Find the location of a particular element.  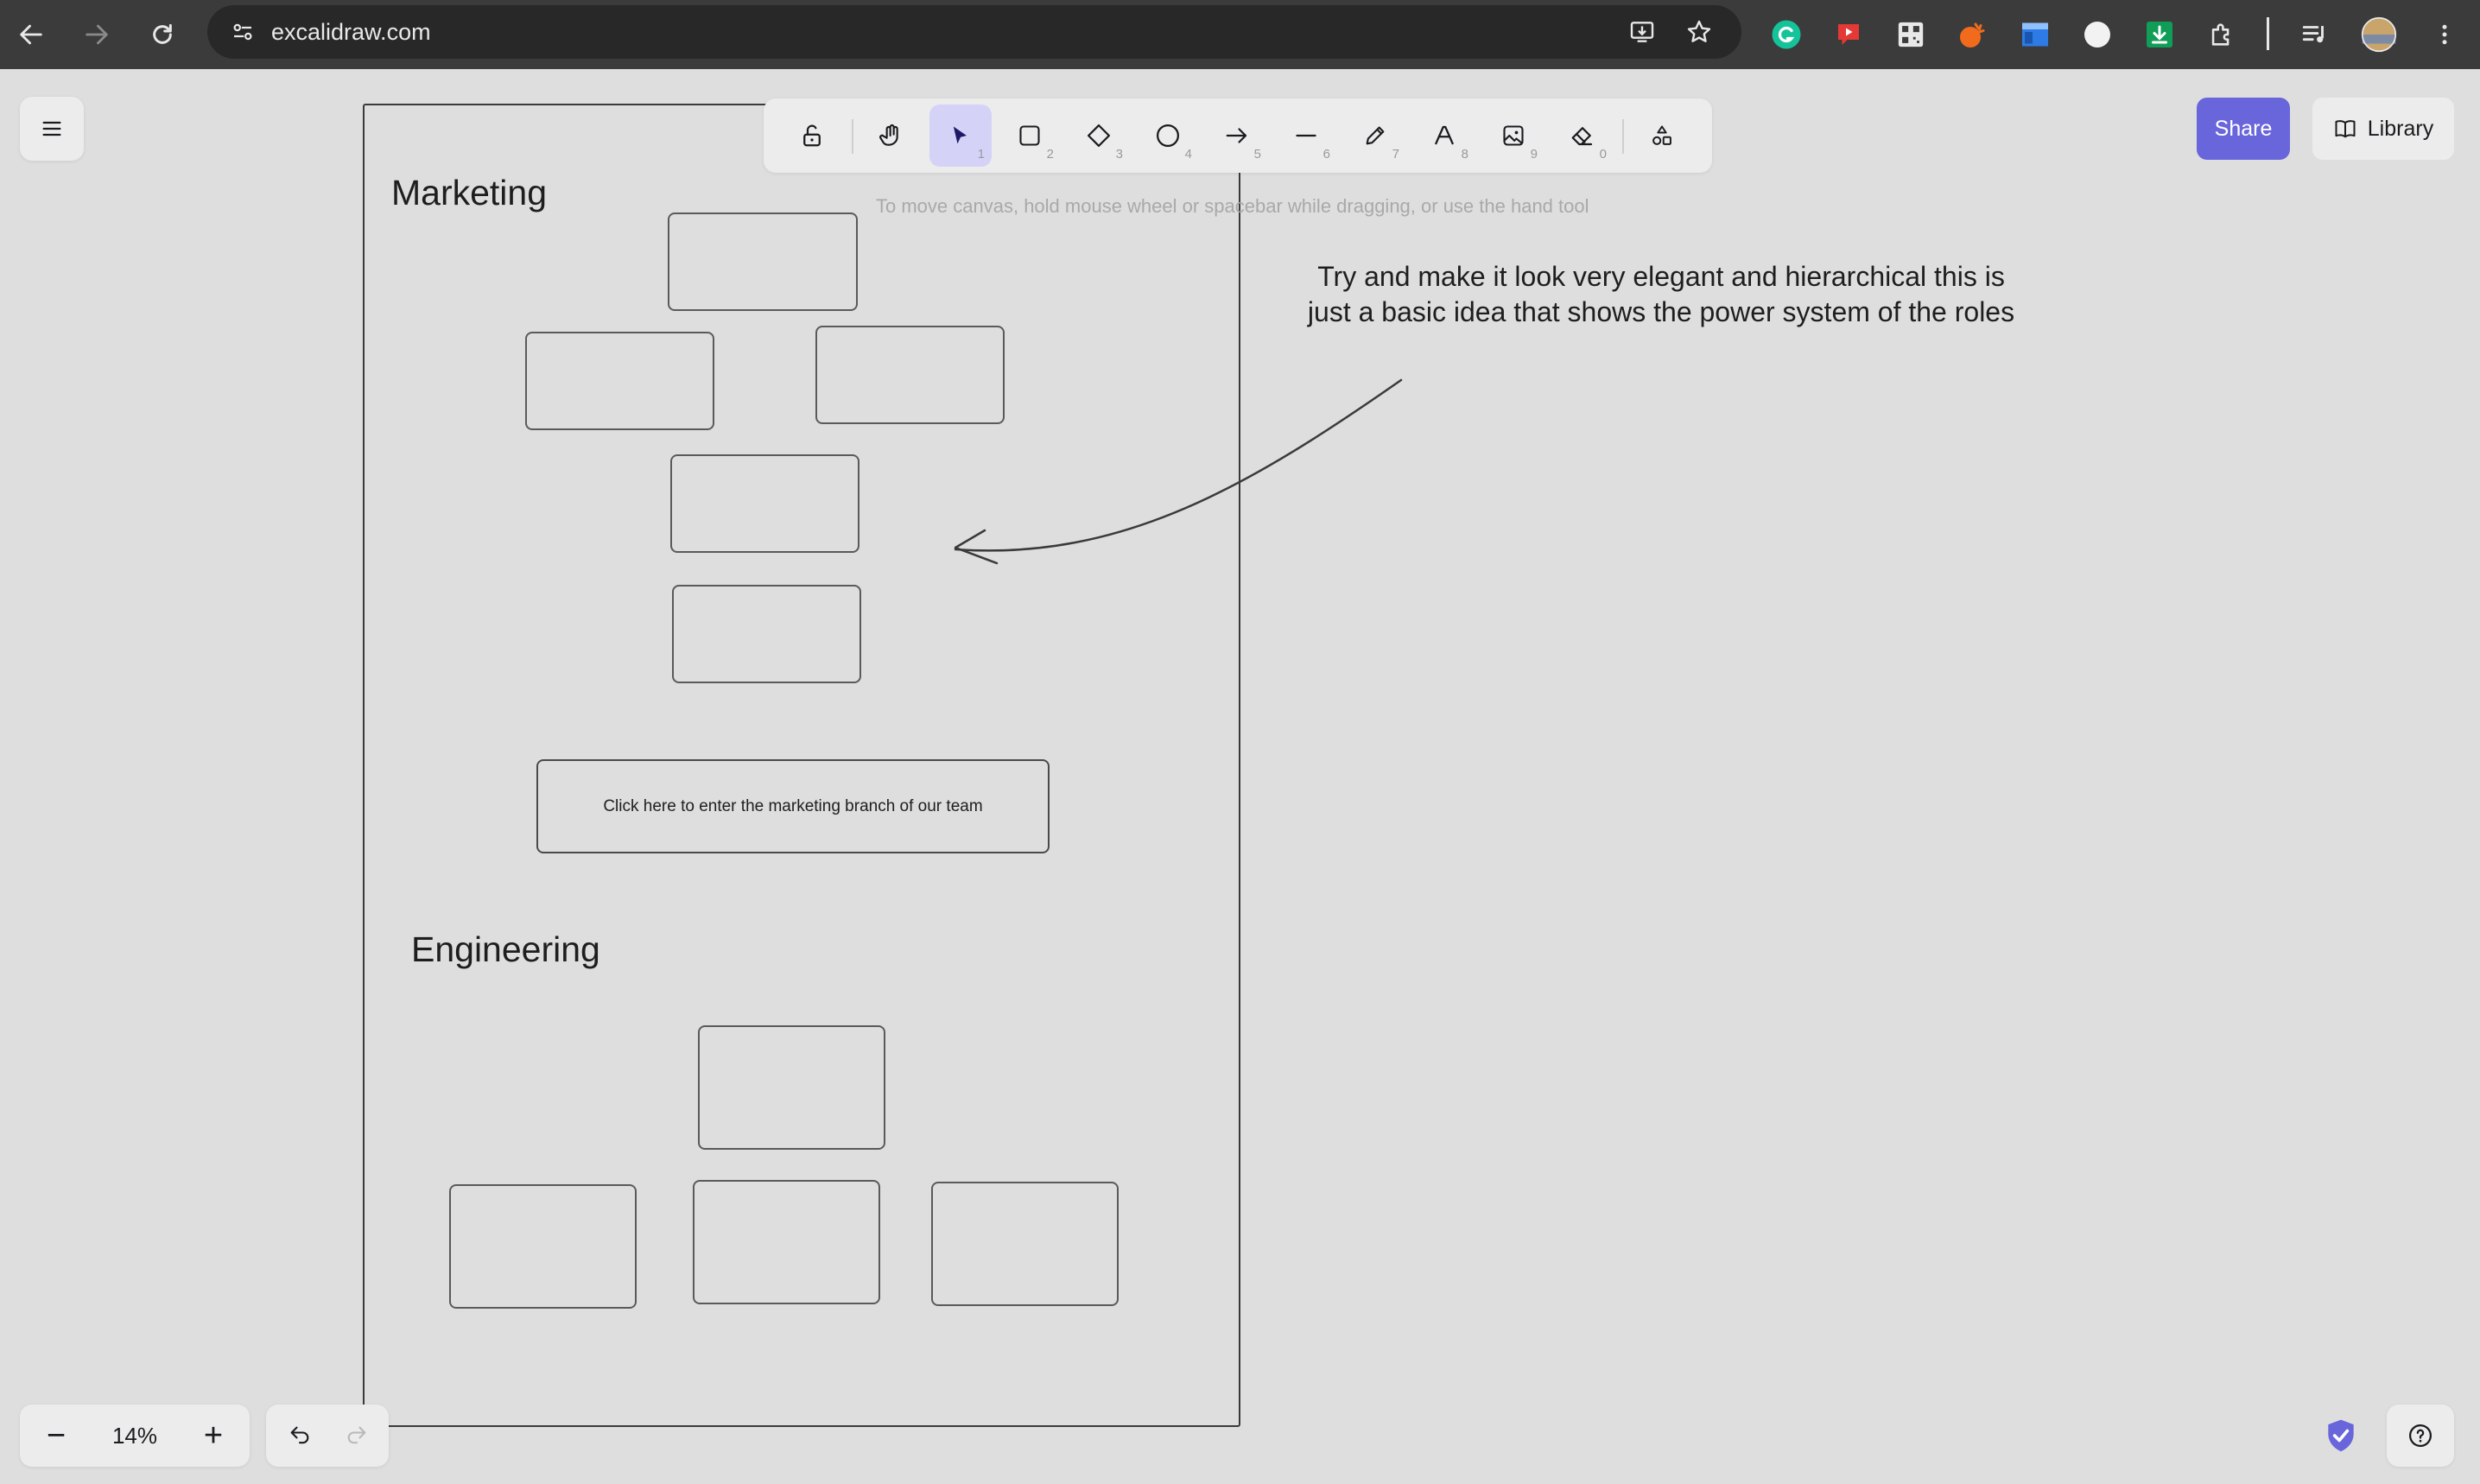

blue-extension-icon is located at coordinates (2035, 34).